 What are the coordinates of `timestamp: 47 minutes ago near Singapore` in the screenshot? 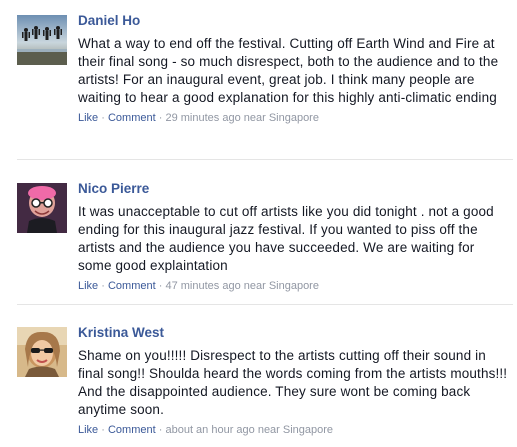 It's located at (242, 286).